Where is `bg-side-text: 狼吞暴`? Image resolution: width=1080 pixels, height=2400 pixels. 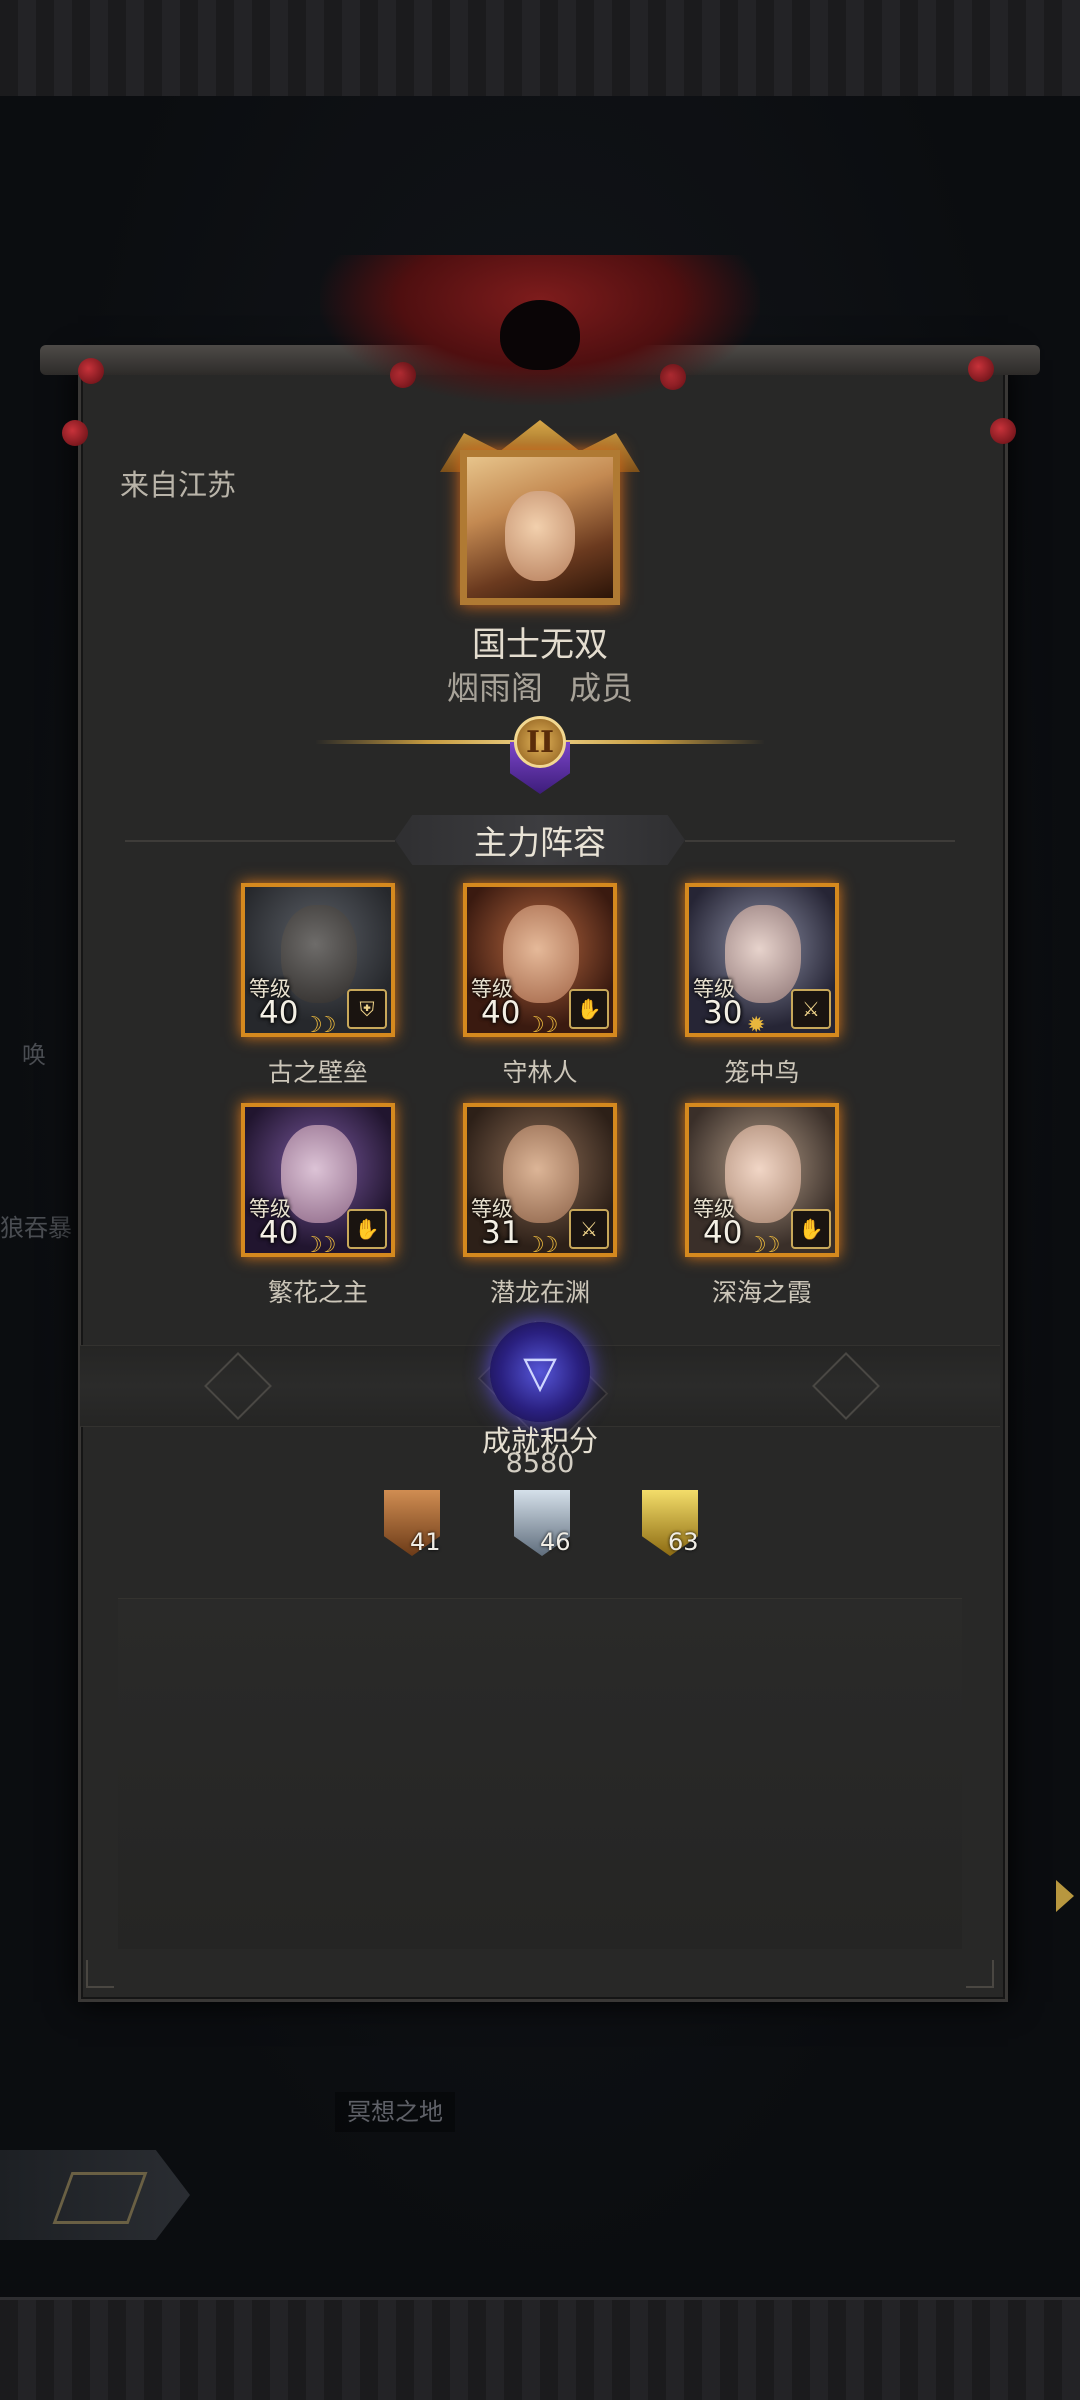 bg-side-text: 狼吞暴 is located at coordinates (36, 1228).